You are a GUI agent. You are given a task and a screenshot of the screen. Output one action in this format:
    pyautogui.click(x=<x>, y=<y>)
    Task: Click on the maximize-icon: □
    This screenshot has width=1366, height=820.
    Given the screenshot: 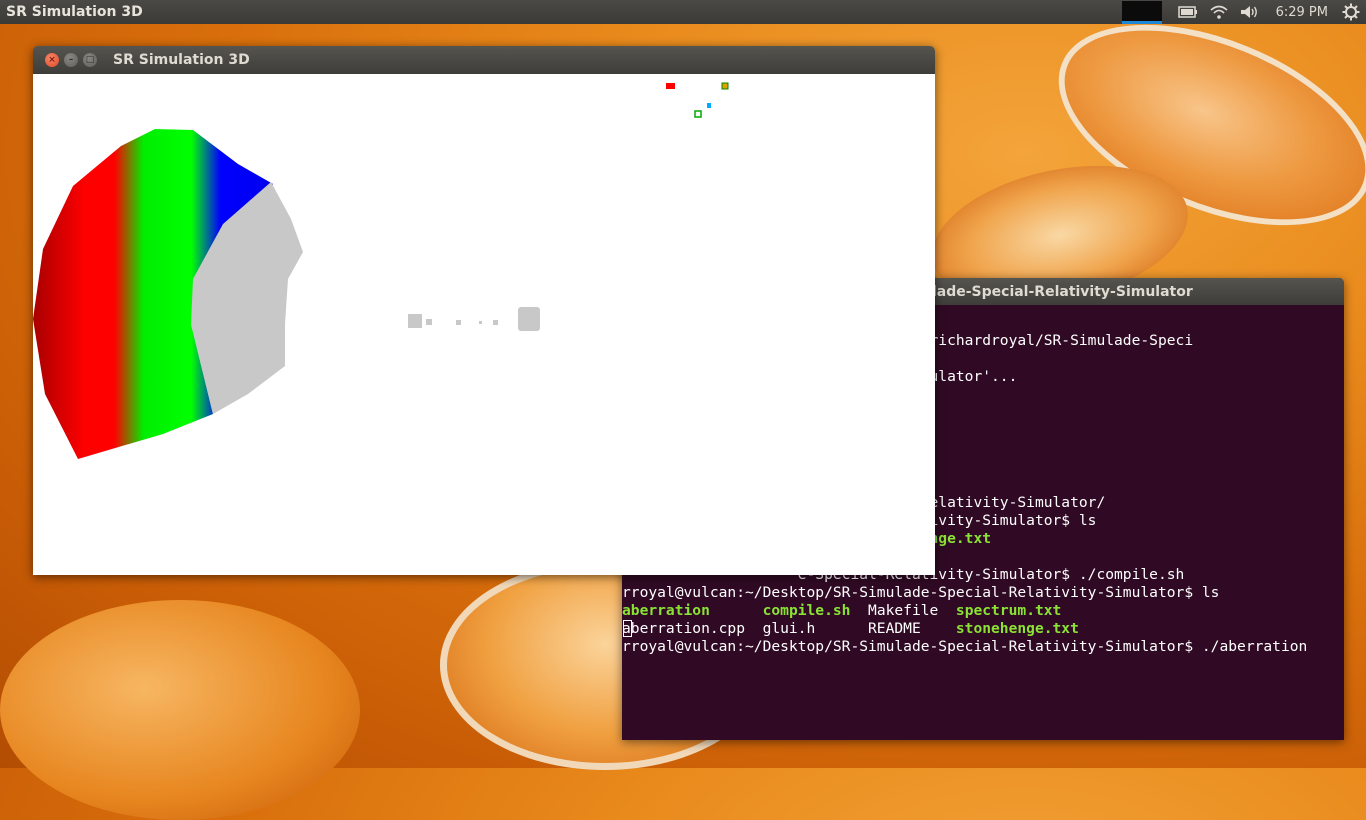 What is the action you would take?
    pyautogui.click(x=90, y=60)
    